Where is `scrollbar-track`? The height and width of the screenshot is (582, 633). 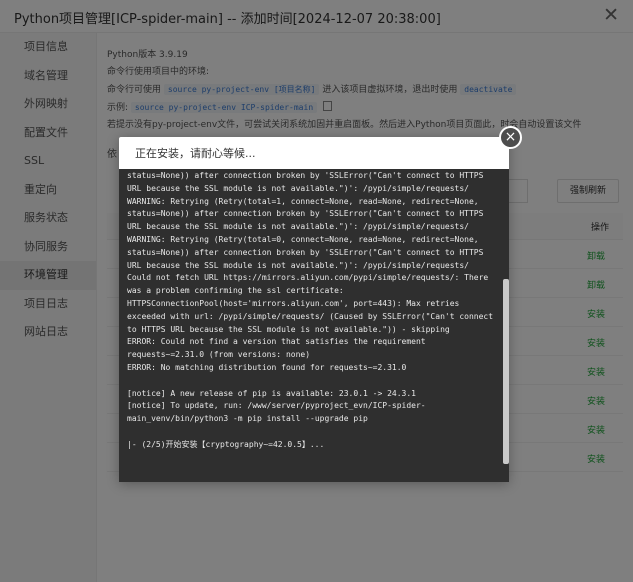 scrollbar-track is located at coordinates (506, 325).